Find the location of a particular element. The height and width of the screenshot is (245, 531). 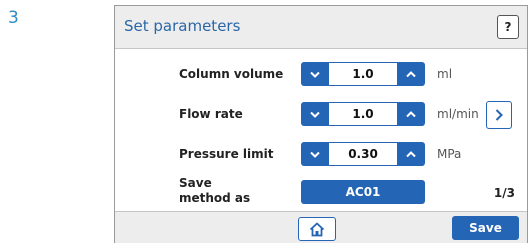

column-volume-row: Column volume 1.0 ml is located at coordinates (321, 74).